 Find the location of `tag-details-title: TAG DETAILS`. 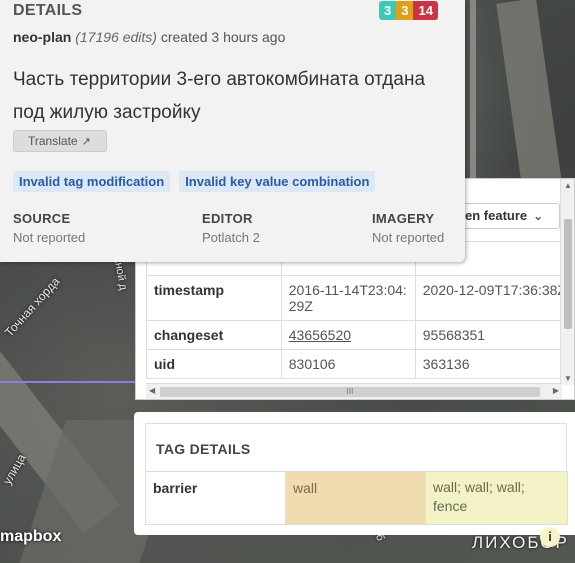

tag-details-title: TAG DETAILS is located at coordinates (356, 447).